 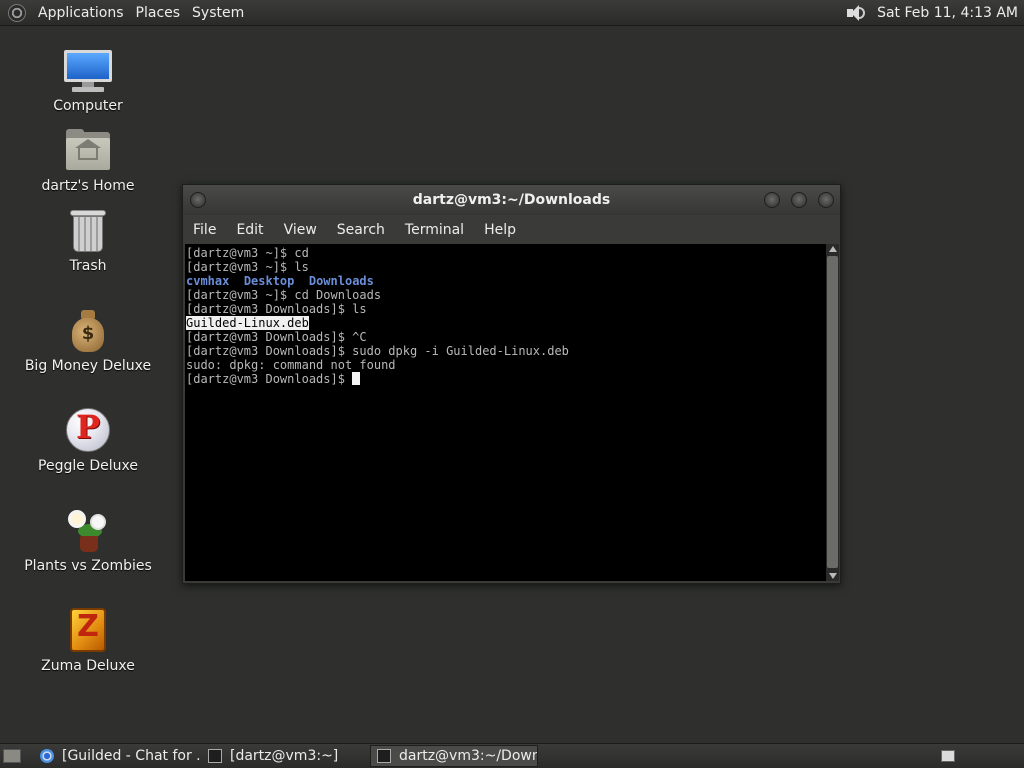 What do you see at coordinates (291, 365) in the screenshot?
I see `terminal-line: sudo: dpkg: command not found` at bounding box center [291, 365].